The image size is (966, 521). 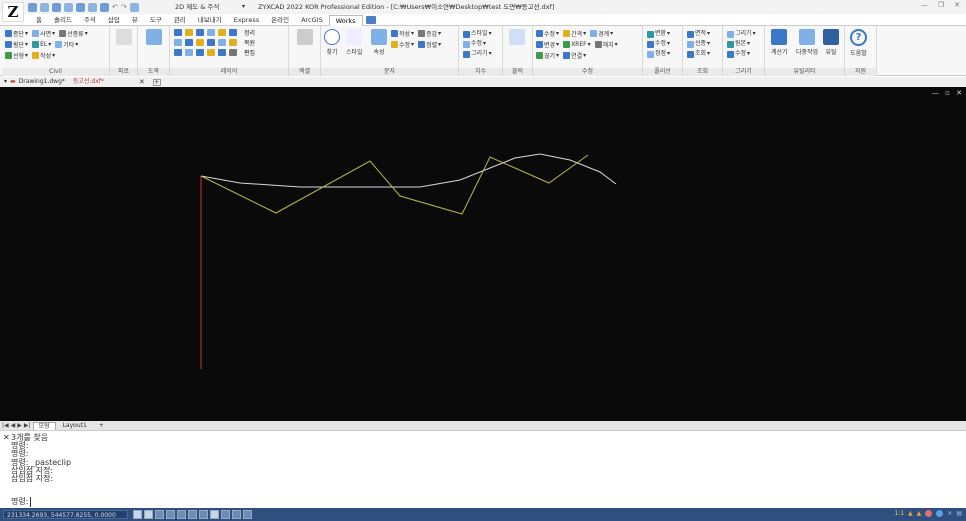 What do you see at coordinates (101, 426) in the screenshot?
I see `tab-add-layout: +` at bounding box center [101, 426].